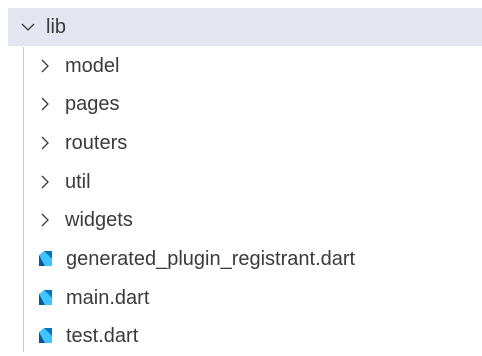  What do you see at coordinates (96, 143) in the screenshot?
I see `folder-label: routers` at bounding box center [96, 143].